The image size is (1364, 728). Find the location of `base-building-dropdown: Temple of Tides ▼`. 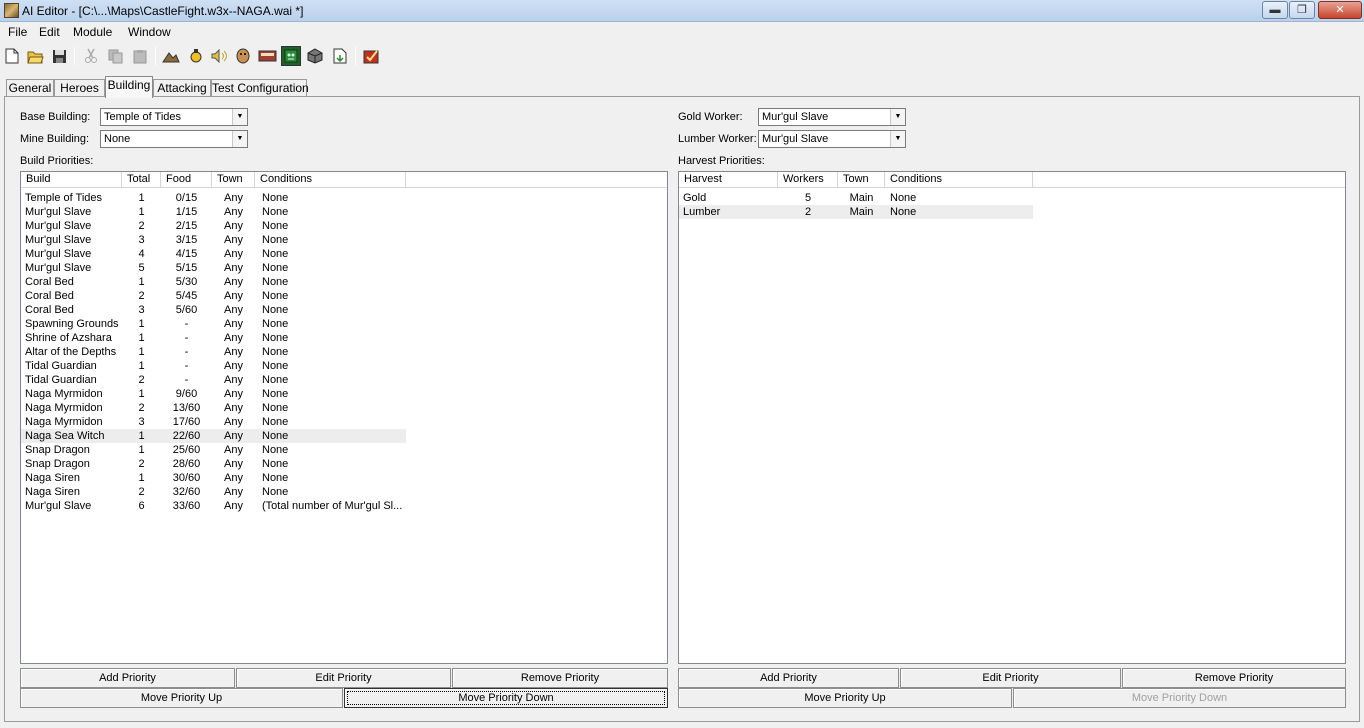

base-building-dropdown: Temple of Tides ▼ is located at coordinates (174, 117).